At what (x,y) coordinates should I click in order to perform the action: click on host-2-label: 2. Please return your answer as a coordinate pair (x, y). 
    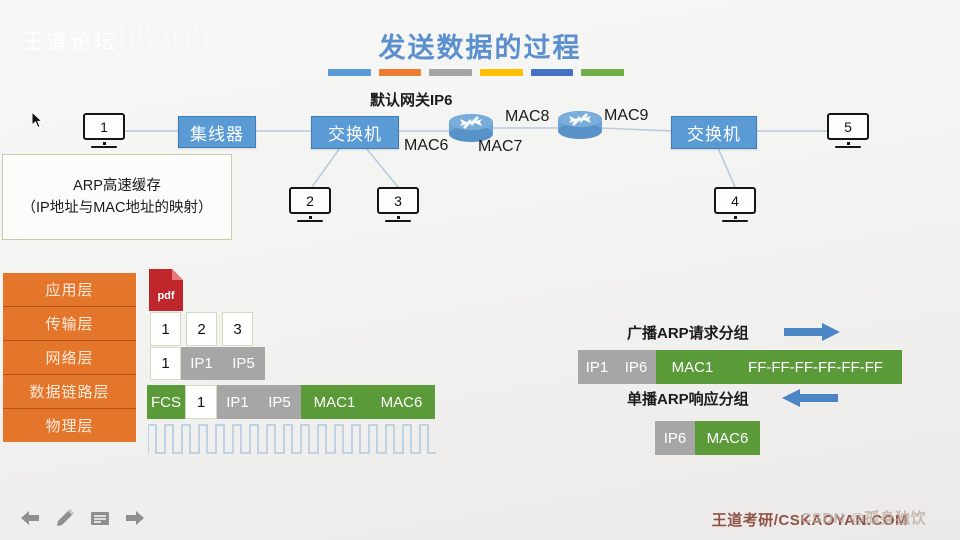
    Looking at the image, I should click on (310, 200).